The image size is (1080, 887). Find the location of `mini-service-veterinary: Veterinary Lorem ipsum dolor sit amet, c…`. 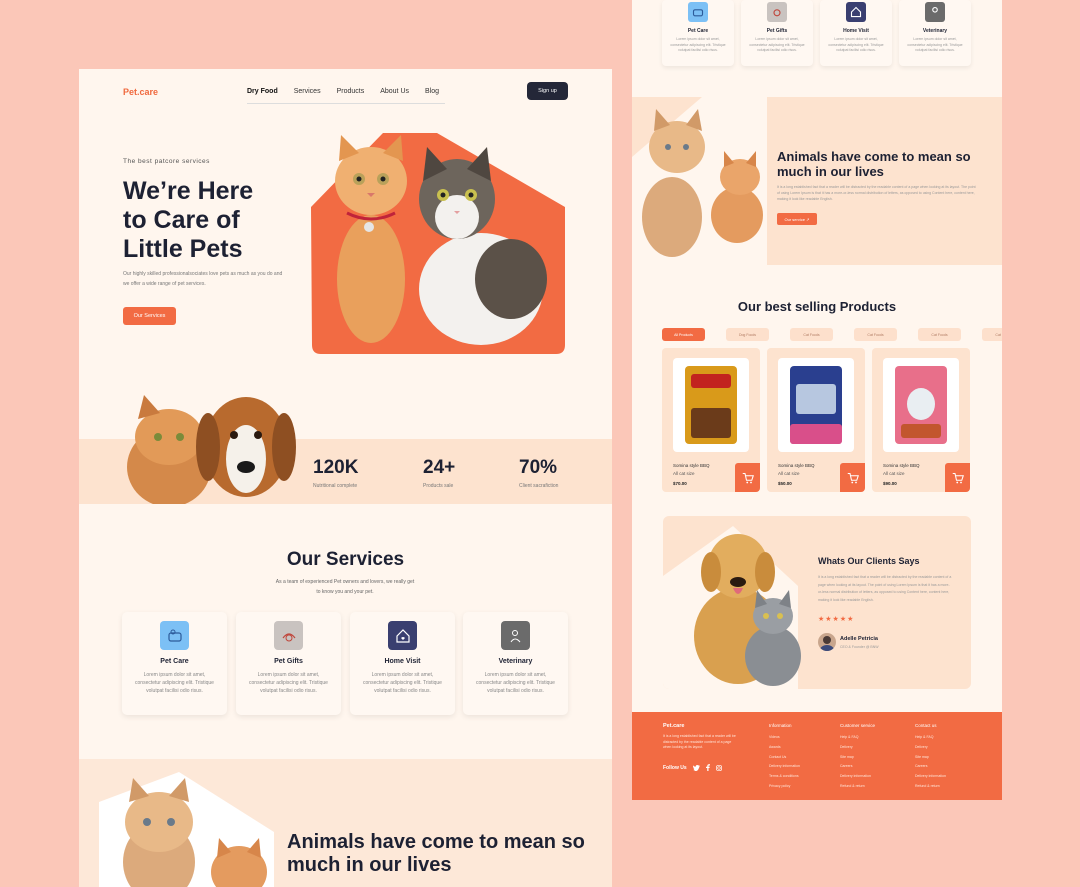

mini-service-veterinary: Veterinary Lorem ipsum dolor sit amet, c… is located at coordinates (935, 33).